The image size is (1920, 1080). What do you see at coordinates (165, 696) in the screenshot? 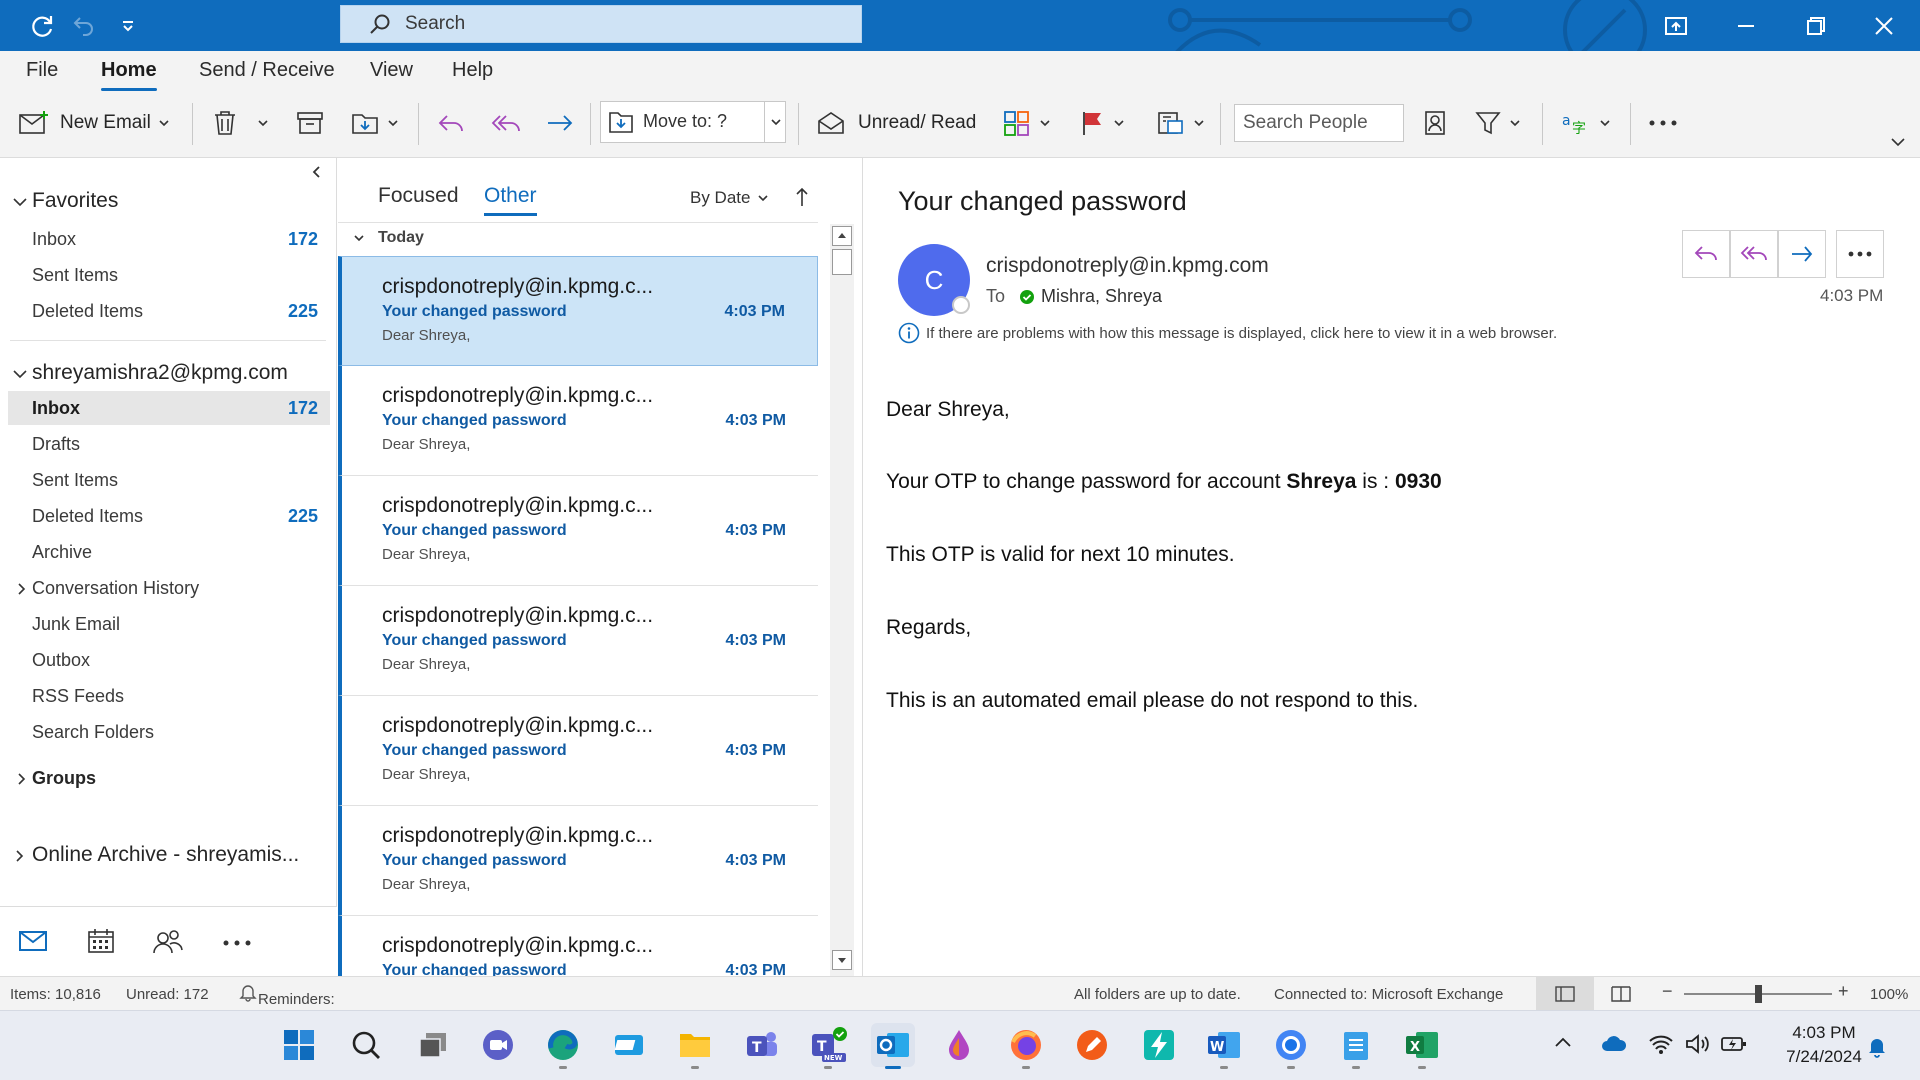
I see `folder-rss-feeds: RSS Feeds` at bounding box center [165, 696].